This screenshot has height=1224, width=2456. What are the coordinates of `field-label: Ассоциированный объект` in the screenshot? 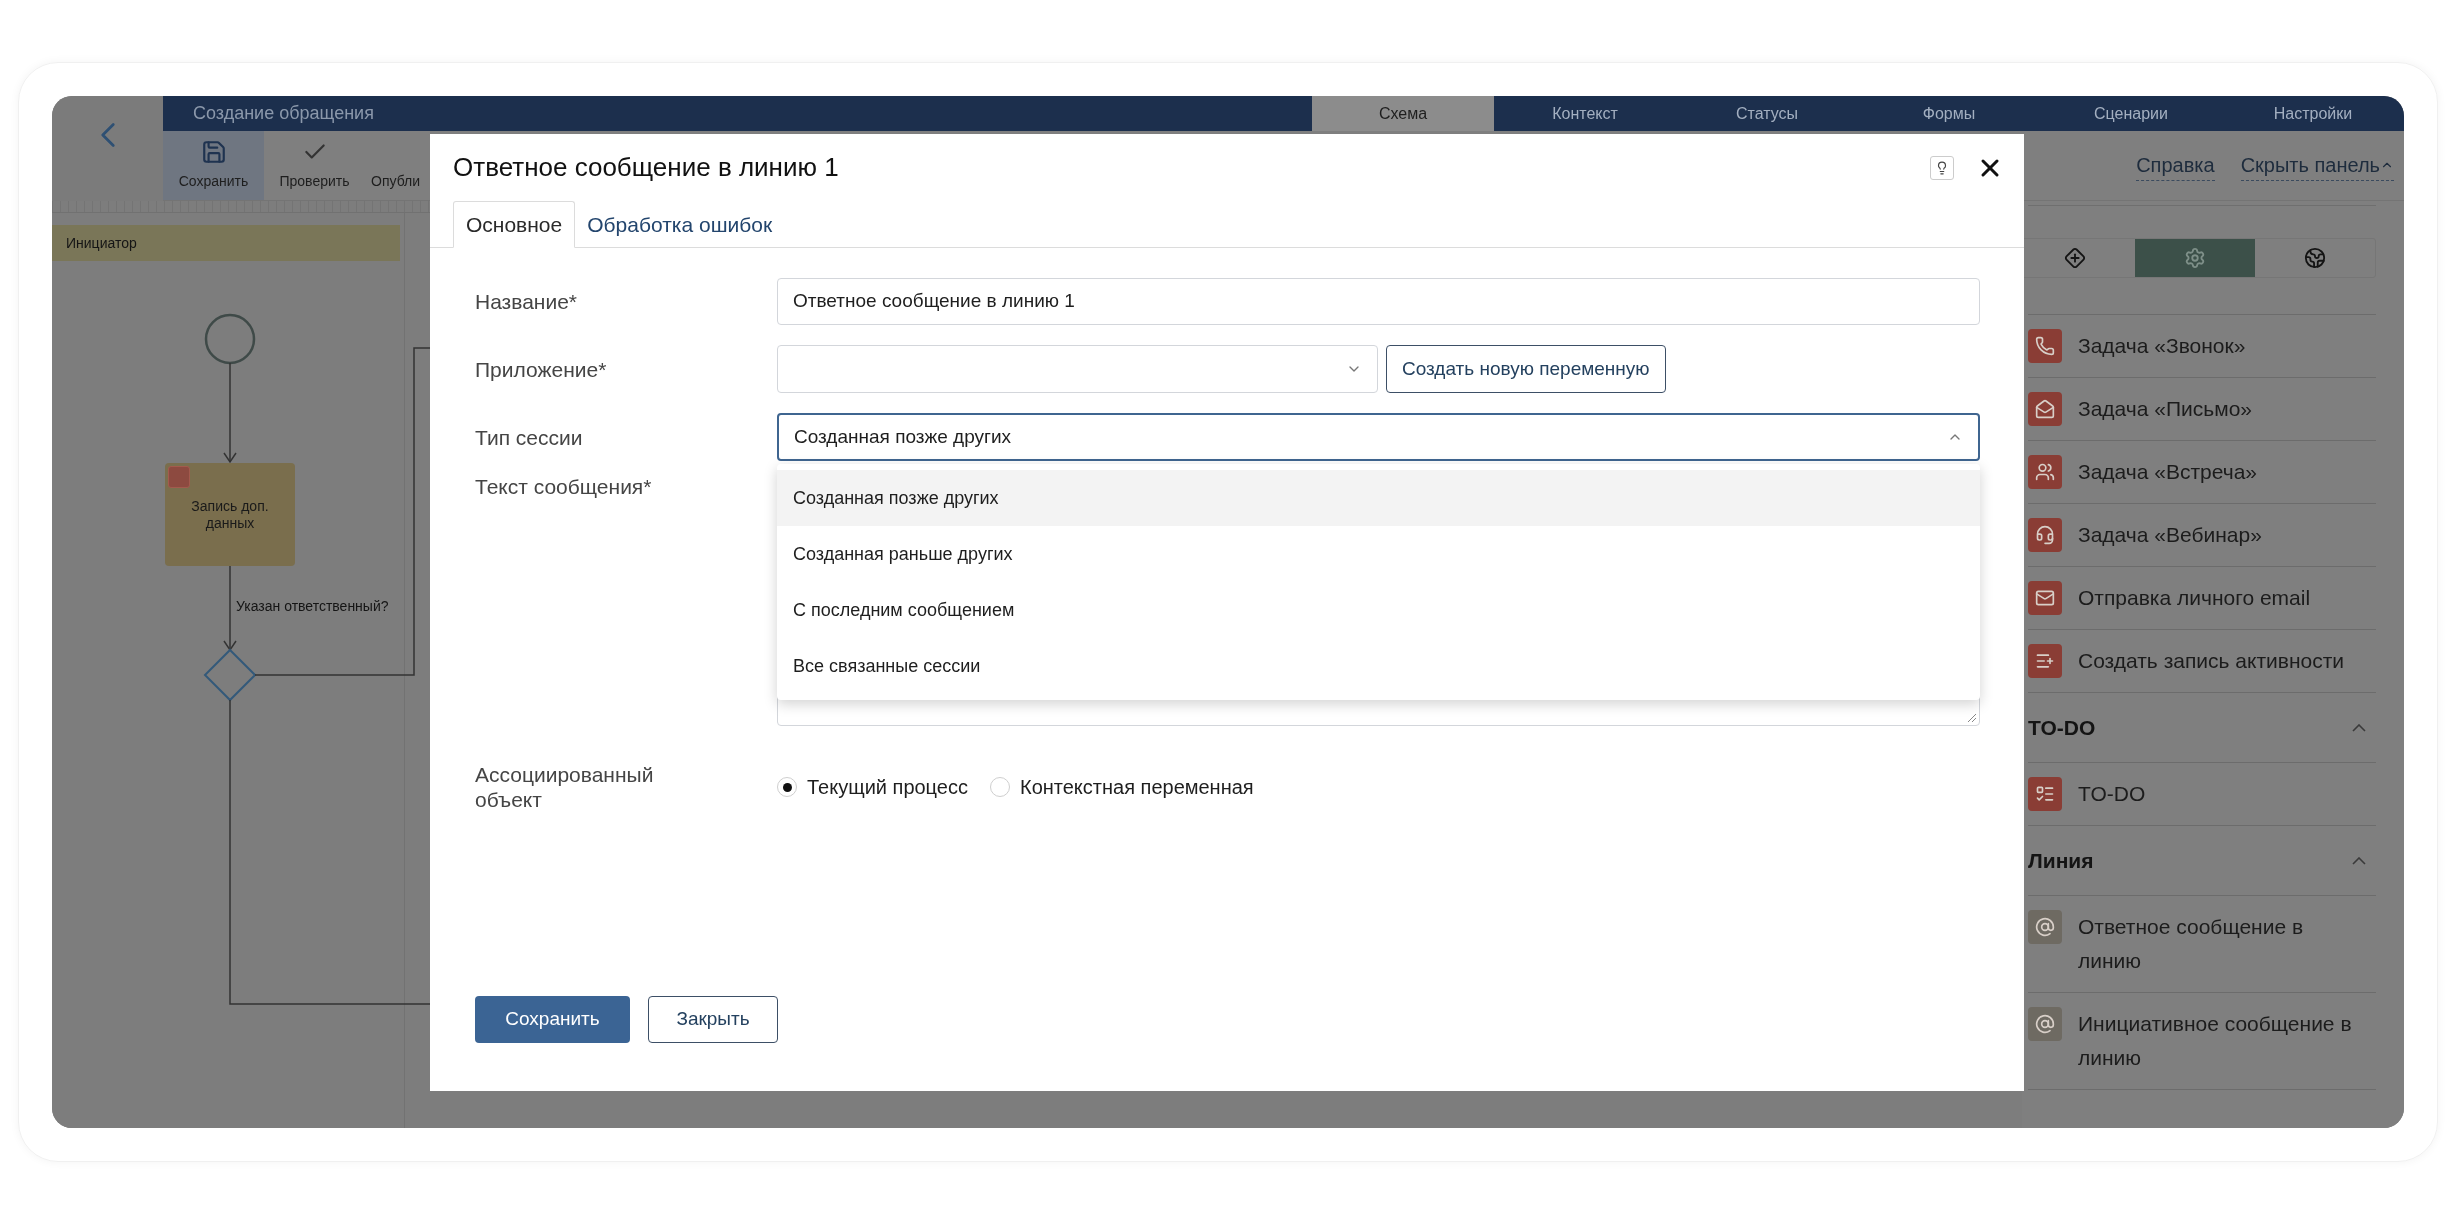 It's located at (565, 787).